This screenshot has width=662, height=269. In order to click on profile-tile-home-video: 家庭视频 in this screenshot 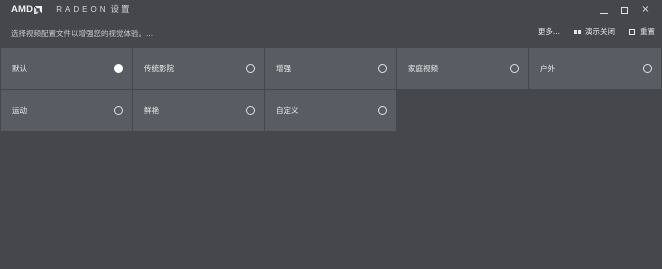, I will do `click(462, 68)`.